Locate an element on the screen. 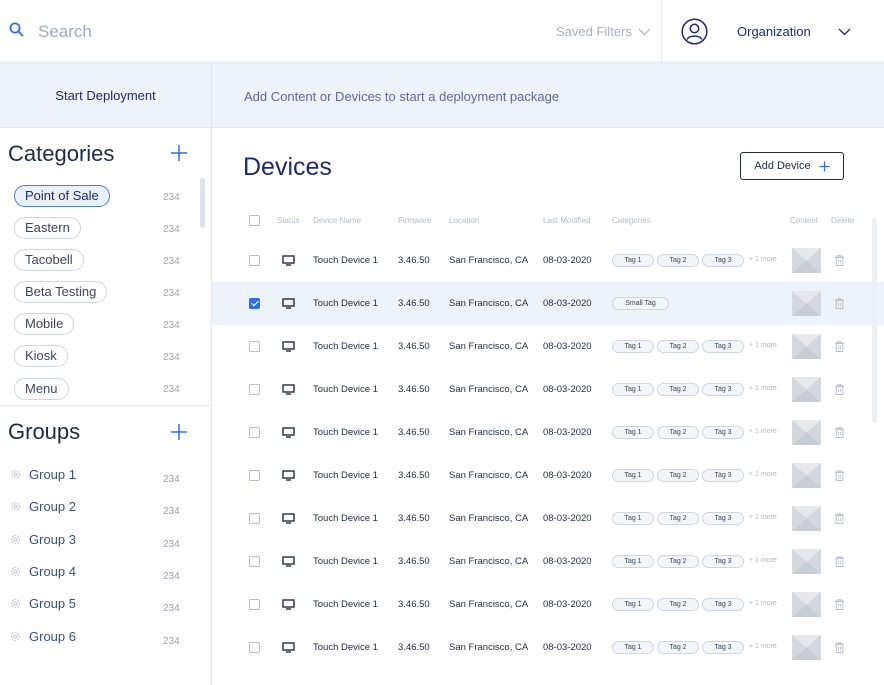 The width and height of the screenshot is (884, 685). column-delete: Delete is located at coordinates (842, 220).